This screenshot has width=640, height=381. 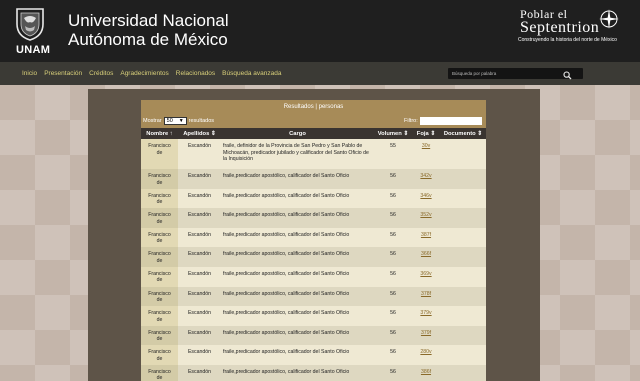 I want to click on nav-item-agradecimientos: Agradecimientos, so click(x=144, y=73).